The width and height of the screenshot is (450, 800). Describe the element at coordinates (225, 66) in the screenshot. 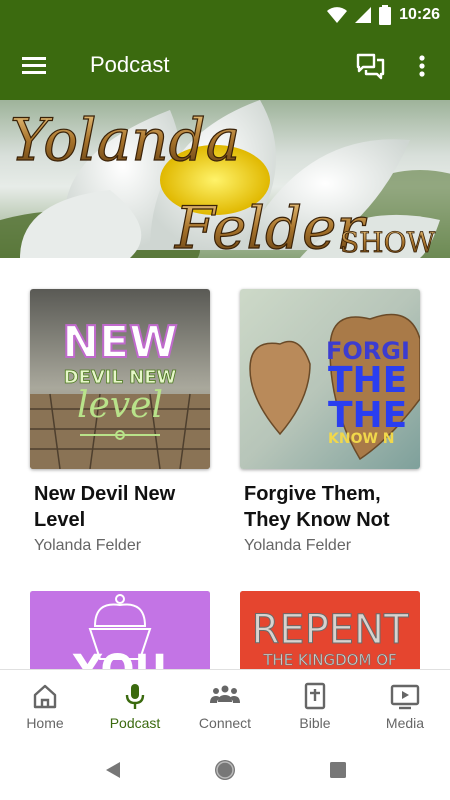

I see `app-bar: Podcast` at that location.